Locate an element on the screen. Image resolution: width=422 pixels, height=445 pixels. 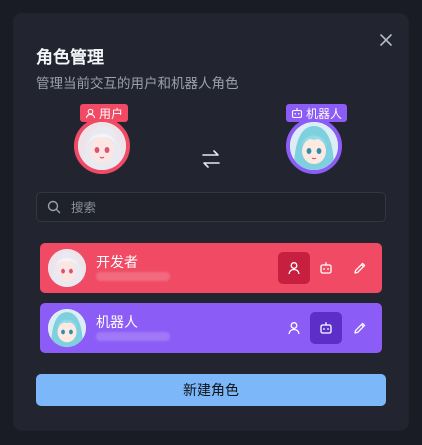
developer-portrait is located at coordinates (67, 268).